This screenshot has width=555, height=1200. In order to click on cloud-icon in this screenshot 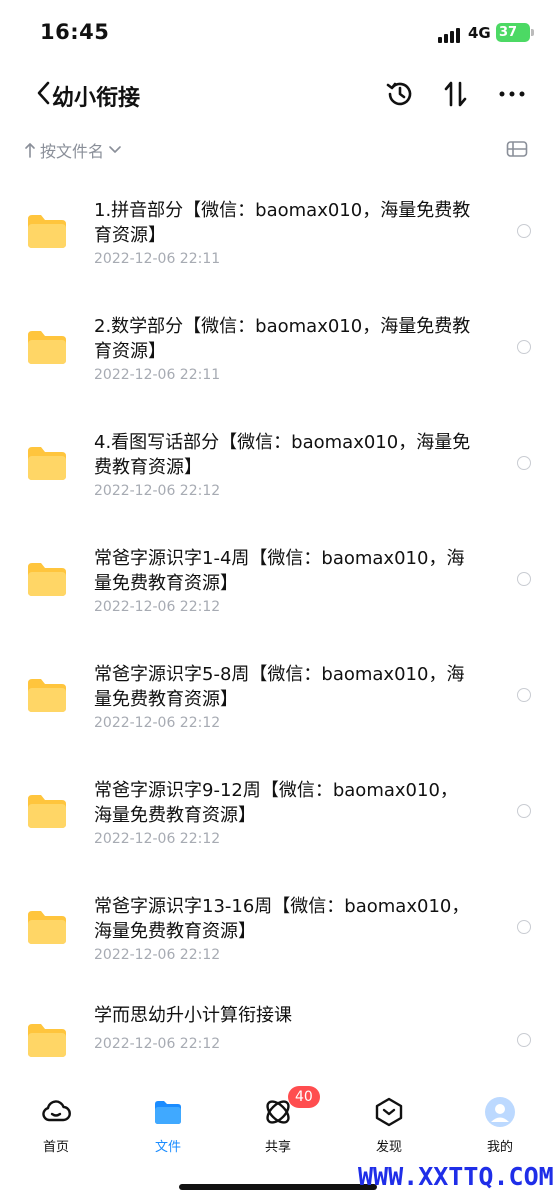, I will do `click(56, 1111)`.